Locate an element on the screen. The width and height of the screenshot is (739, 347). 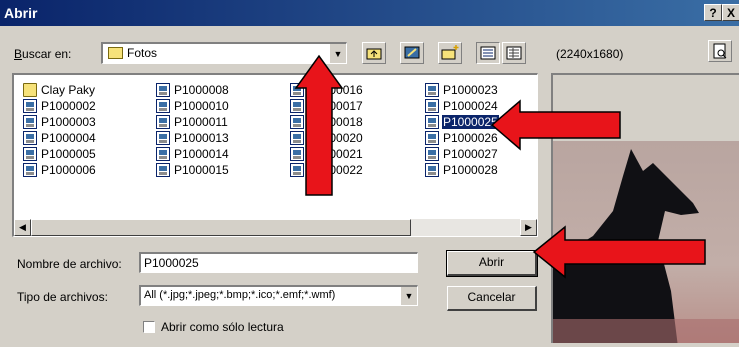
new-folder-button is located at coordinates (450, 53).